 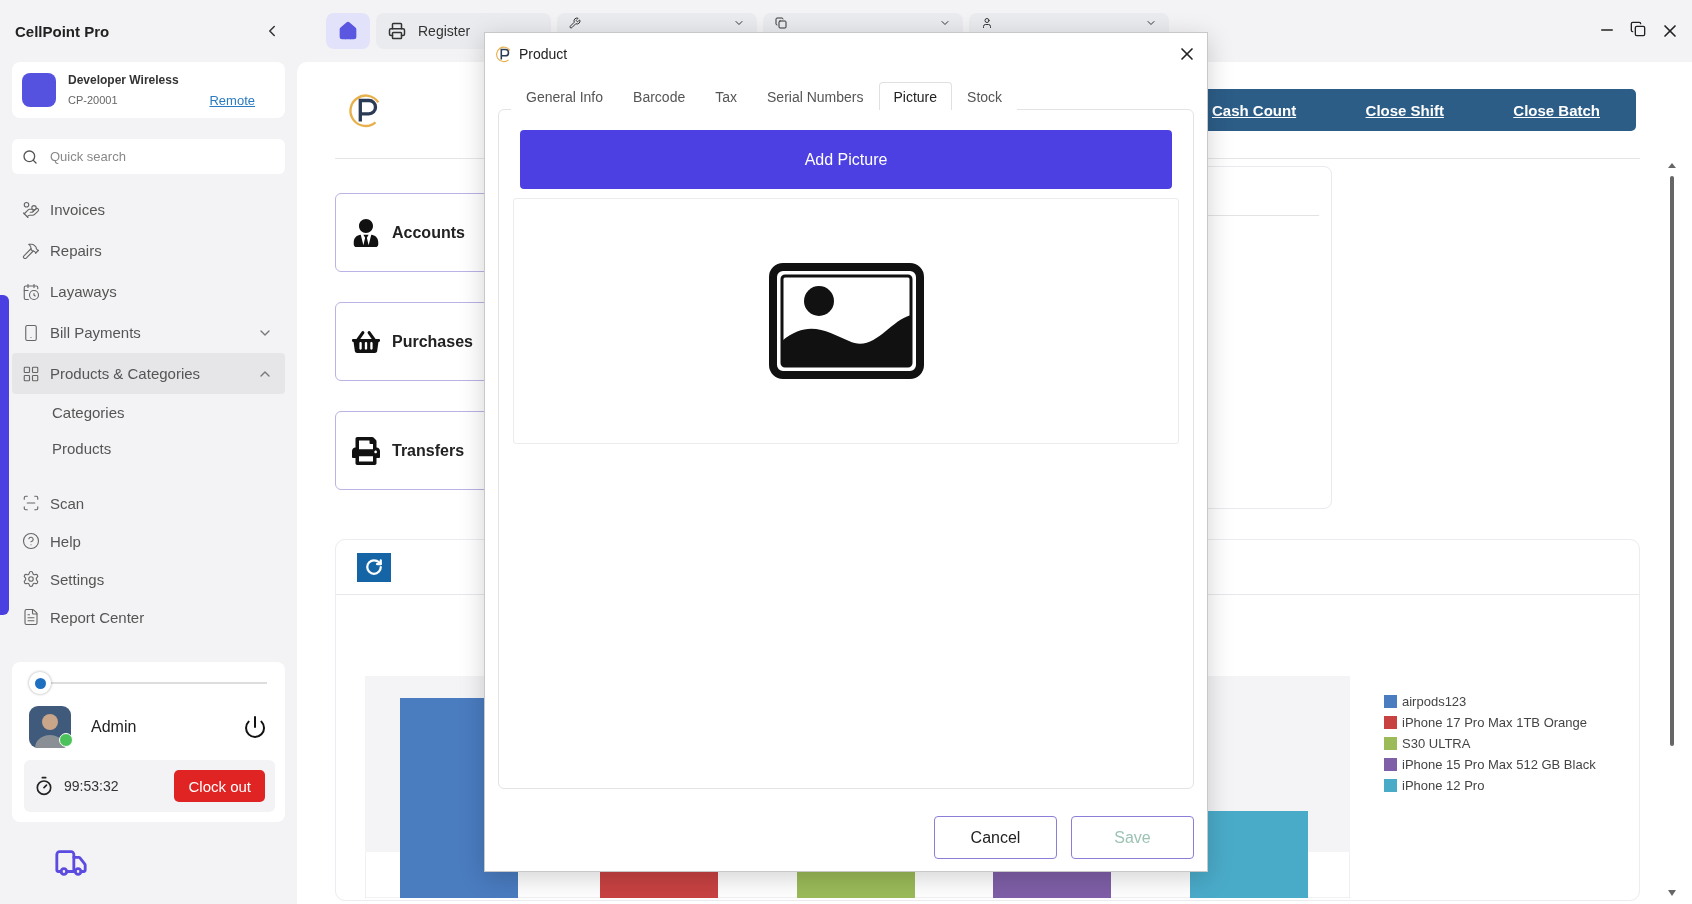 I want to click on sidebar-item: Scan, so click(x=148, y=503).